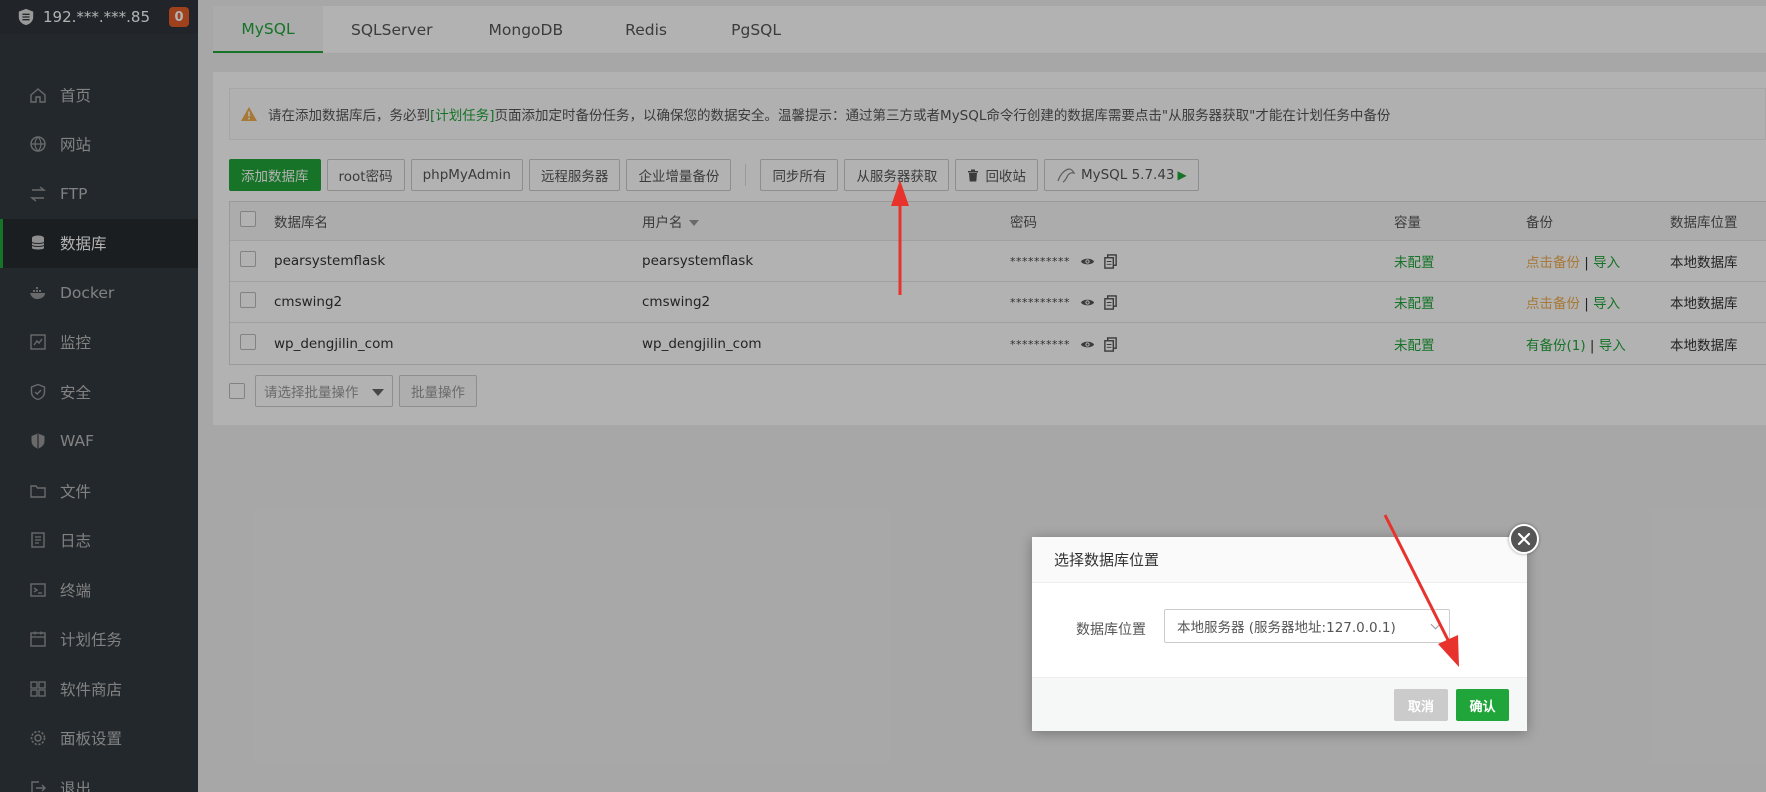  Describe the element at coordinates (99, 396) in the screenshot. I see `overlay-shade-sidebar` at that location.